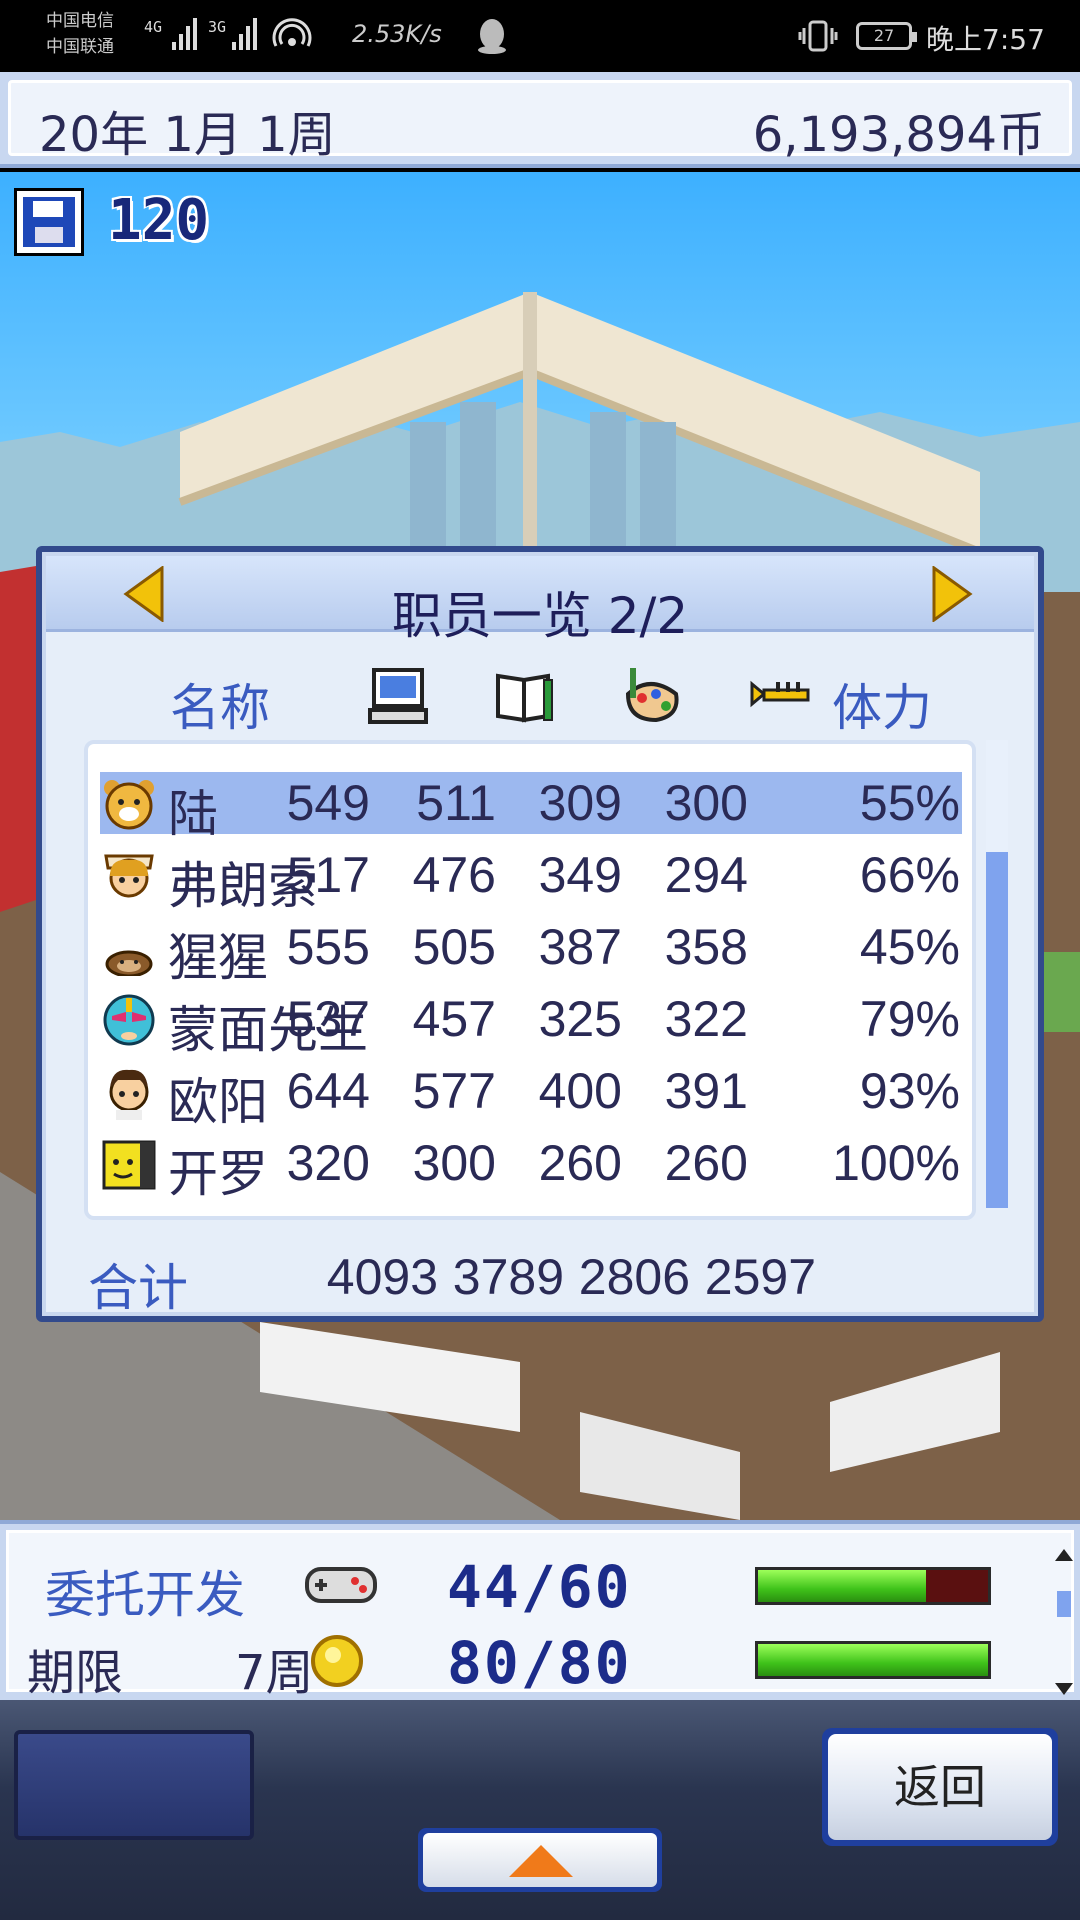  What do you see at coordinates (328, 1163) in the screenshot?
I see `stat-programming: 320` at bounding box center [328, 1163].